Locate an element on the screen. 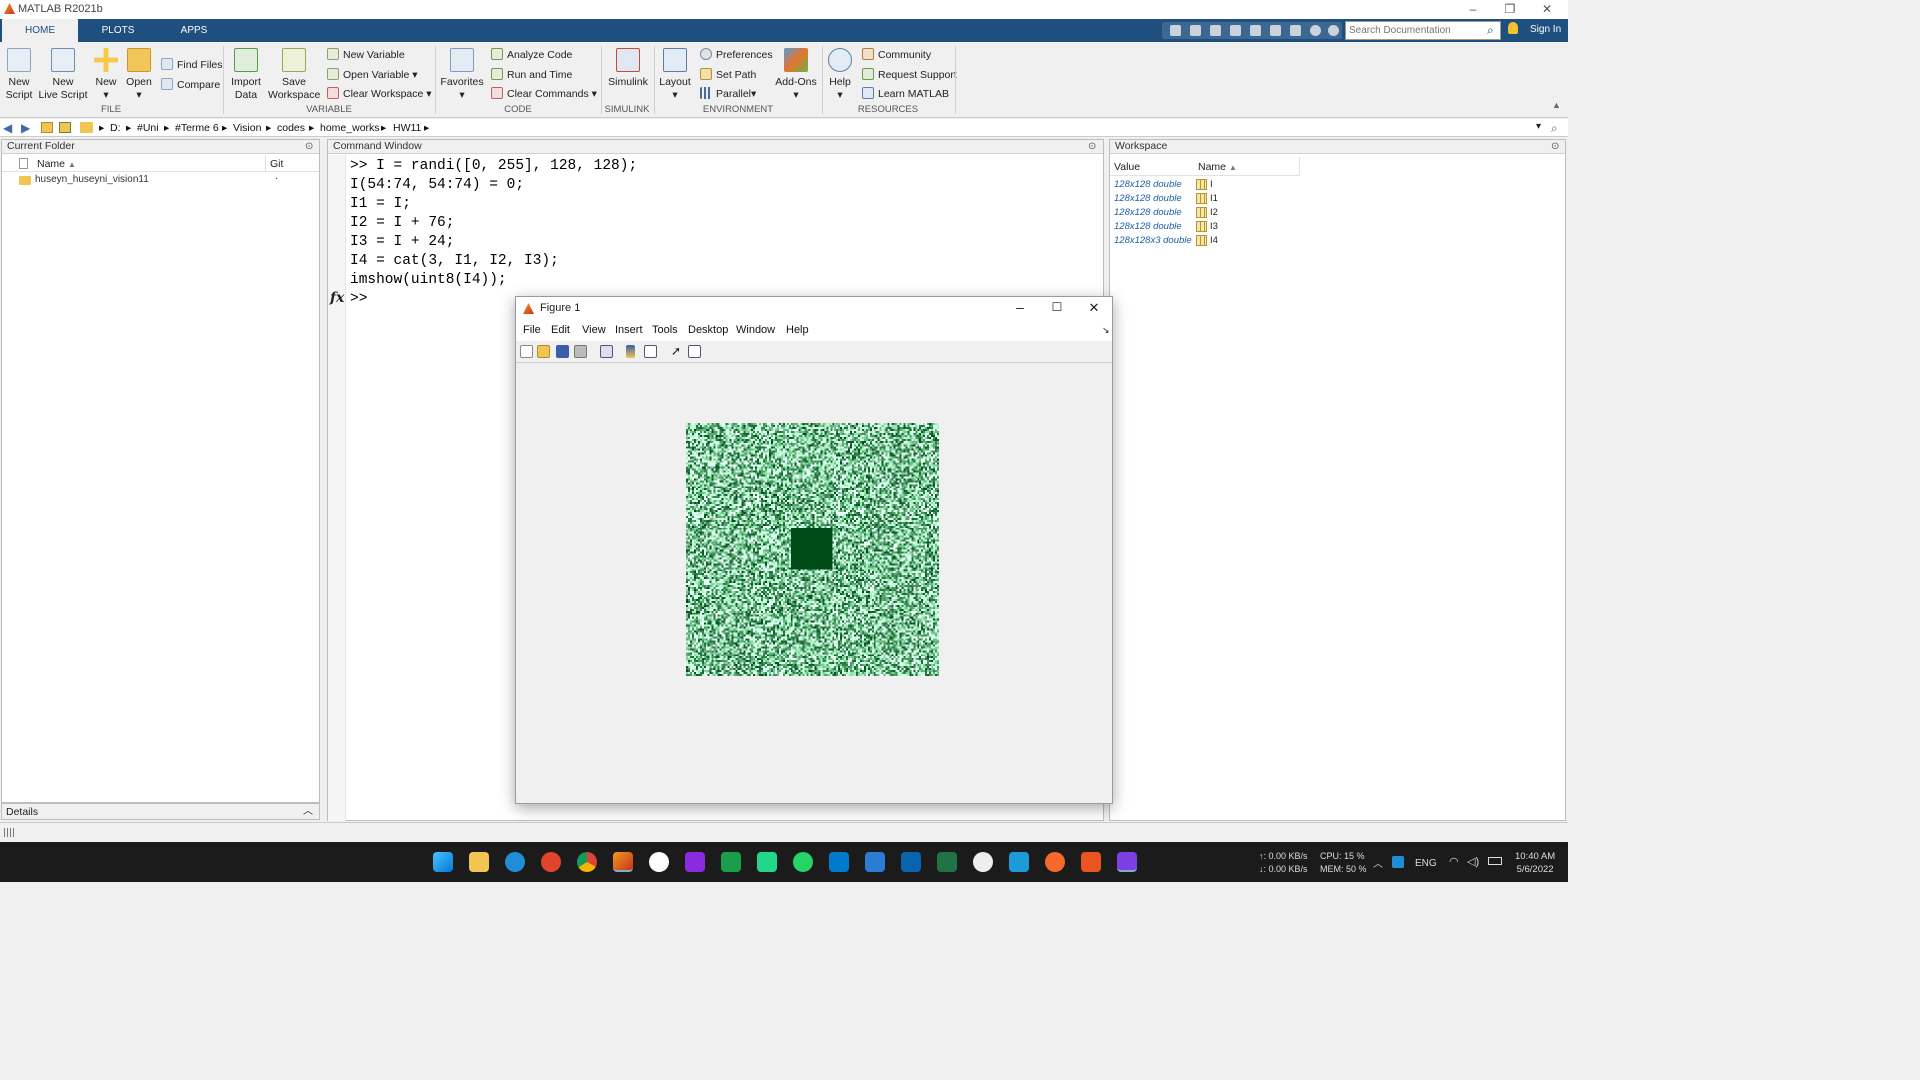 The width and height of the screenshot is (1920, 1080). dock-arrow-icon: ↘ is located at coordinates (1106, 330).